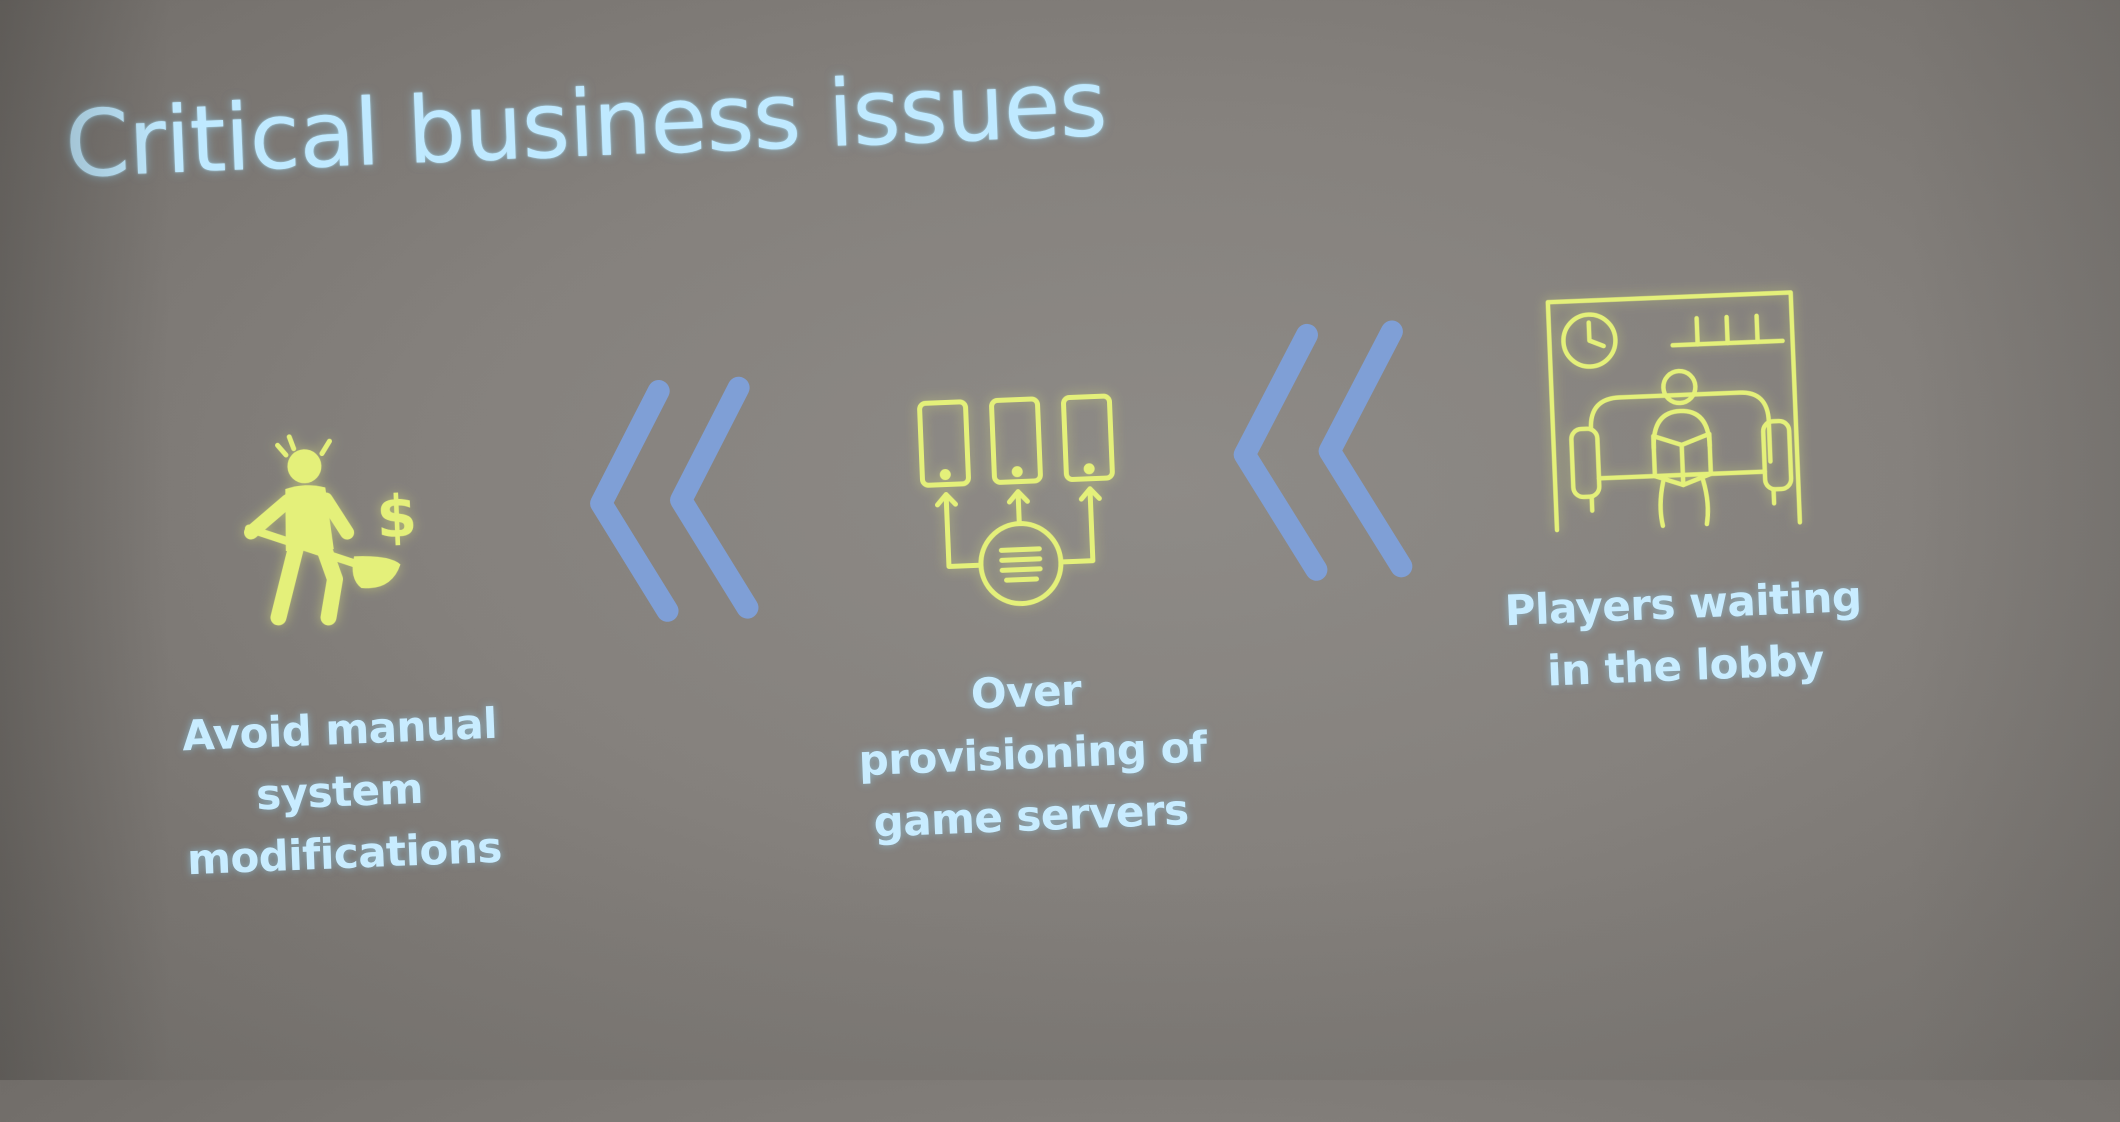  I want to click on person-shoveling-money-icon: $, so click(331, 530).